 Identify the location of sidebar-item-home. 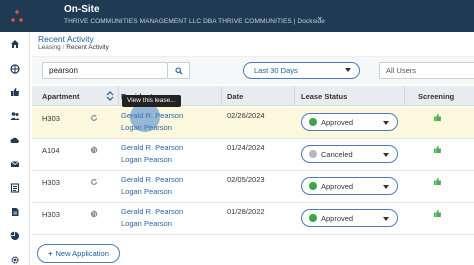
(15, 44).